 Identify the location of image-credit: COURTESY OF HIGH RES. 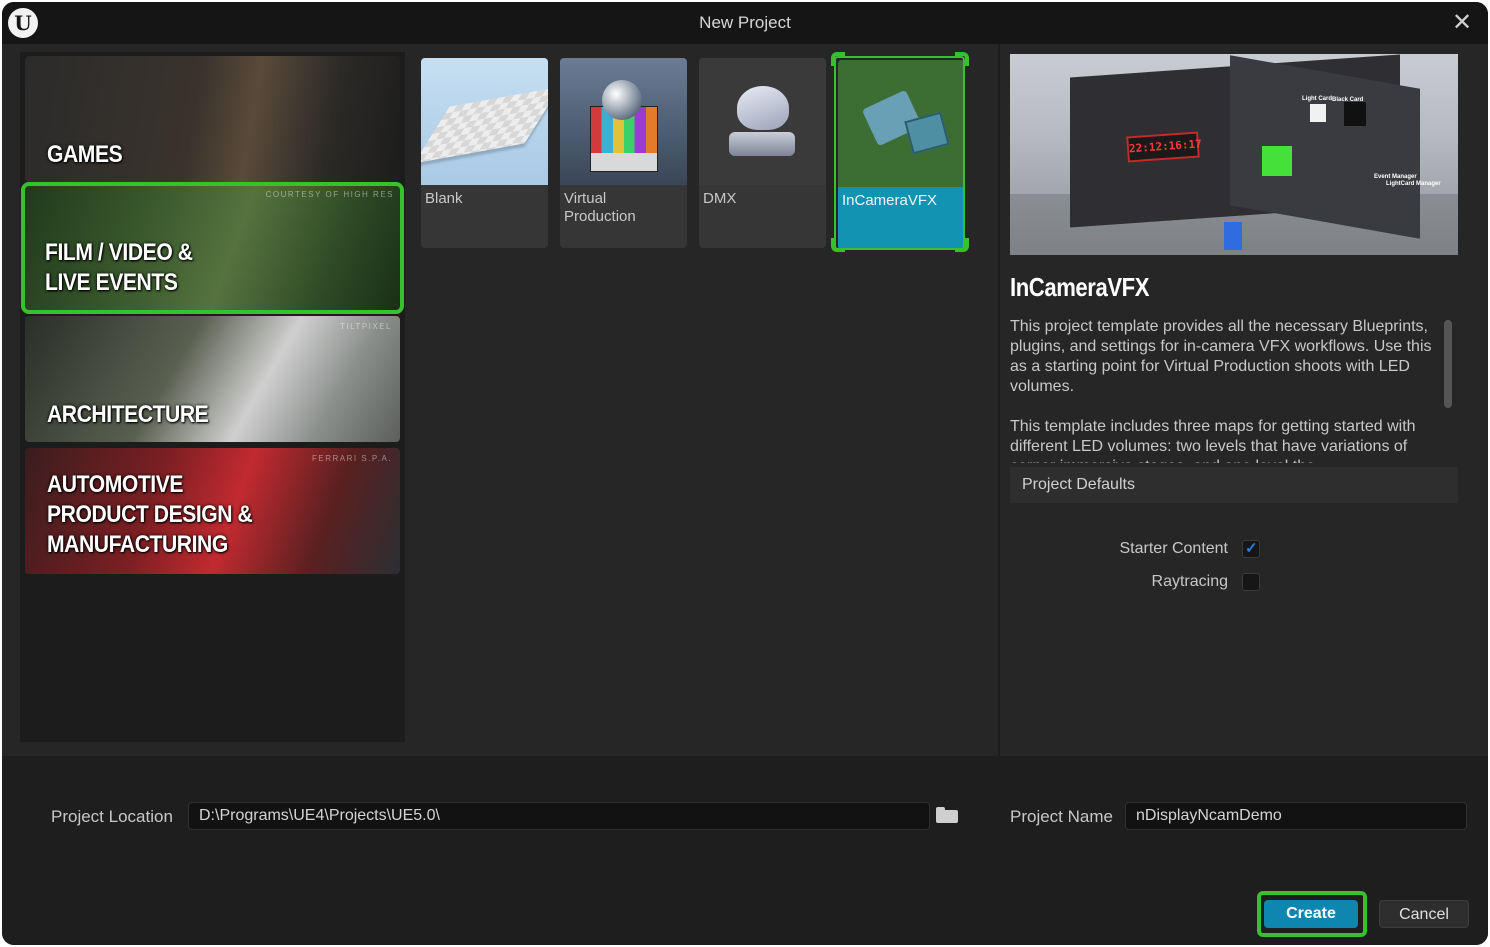
(329, 194).